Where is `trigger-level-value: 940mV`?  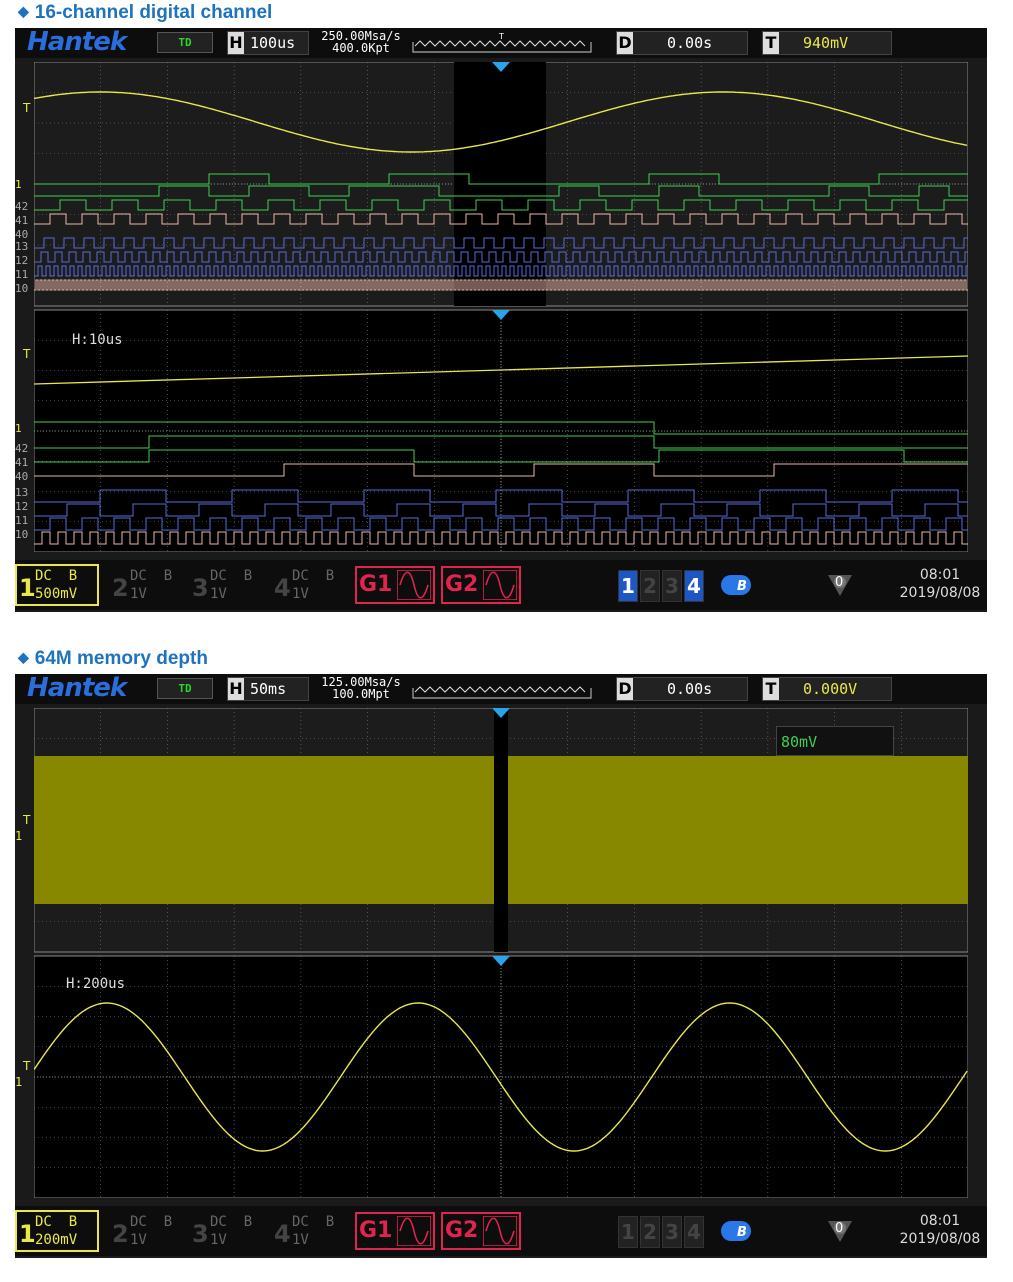 trigger-level-value: 940mV is located at coordinates (826, 43).